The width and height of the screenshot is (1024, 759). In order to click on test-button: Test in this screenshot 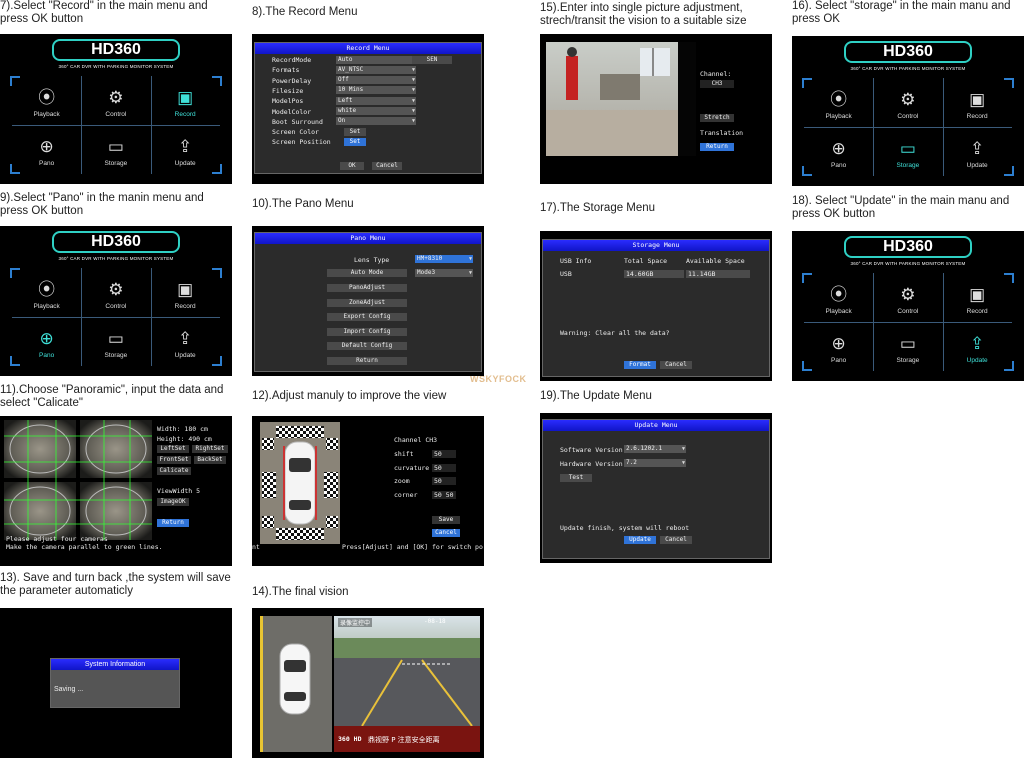, I will do `click(576, 478)`.